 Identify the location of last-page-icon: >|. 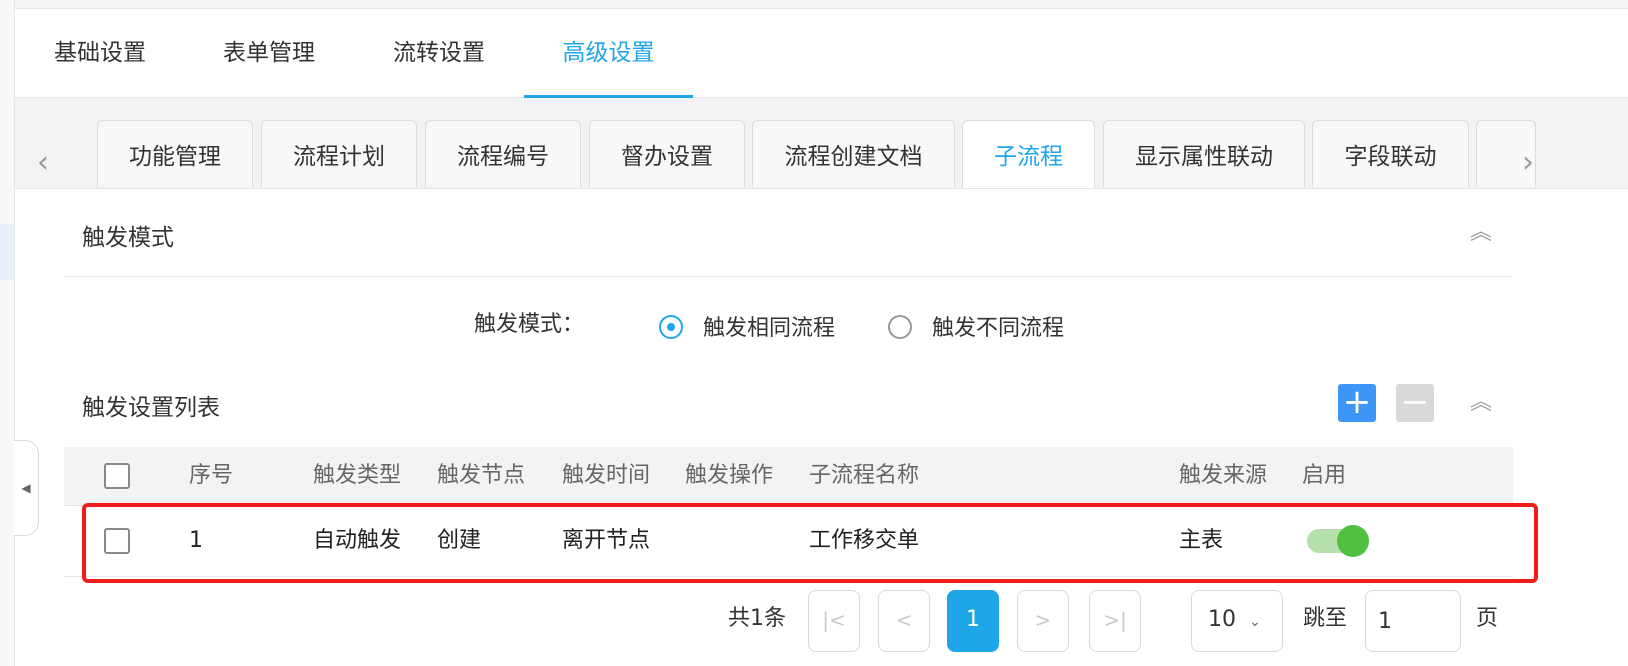
(1115, 620).